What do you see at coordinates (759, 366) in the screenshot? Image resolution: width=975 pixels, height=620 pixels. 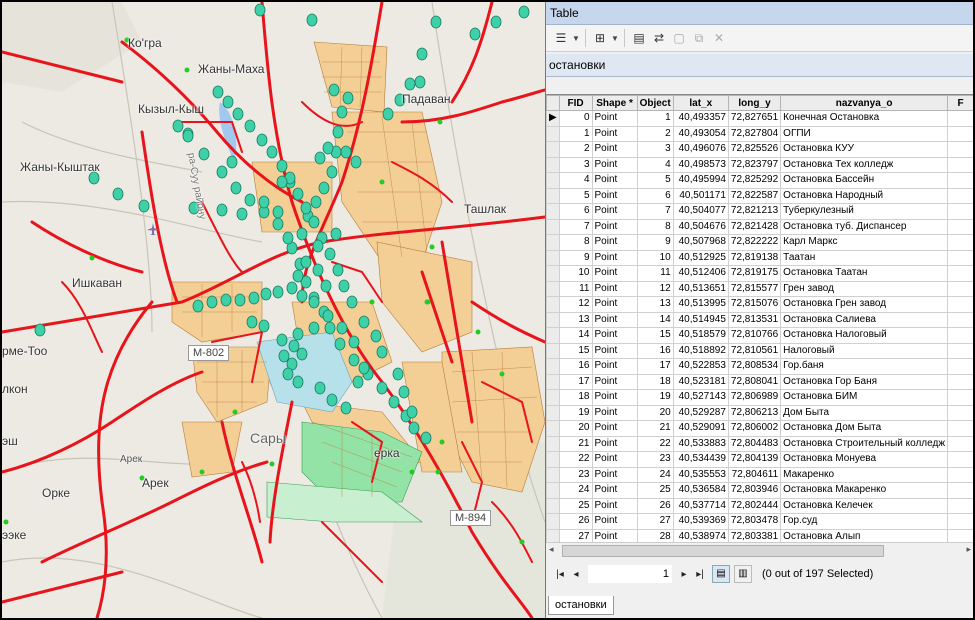 I see `table-row: 16 Point 17 40,522853 72,808534 Гор.баня` at bounding box center [759, 366].